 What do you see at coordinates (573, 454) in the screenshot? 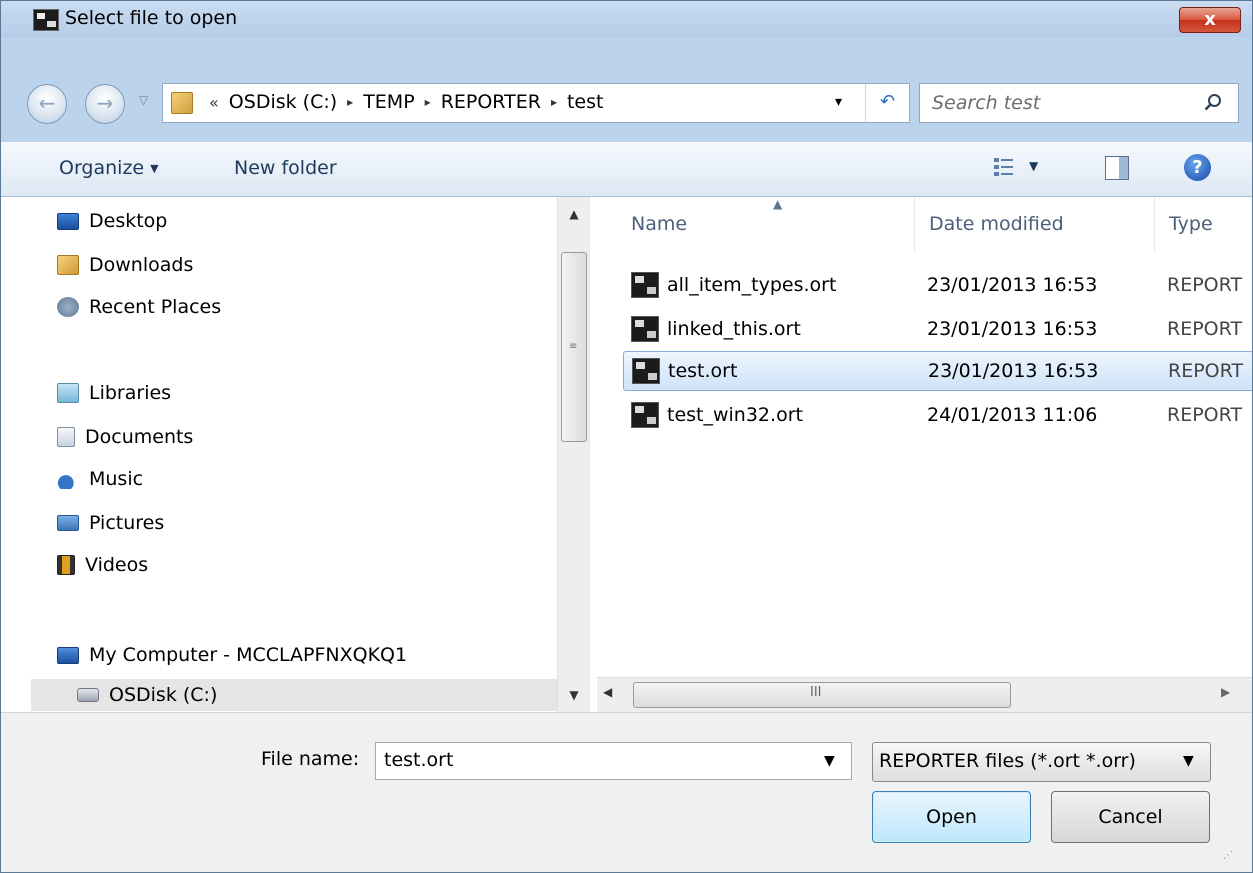
I see `nav-pane-scrollbar: ▲ ≡ ▼` at bounding box center [573, 454].